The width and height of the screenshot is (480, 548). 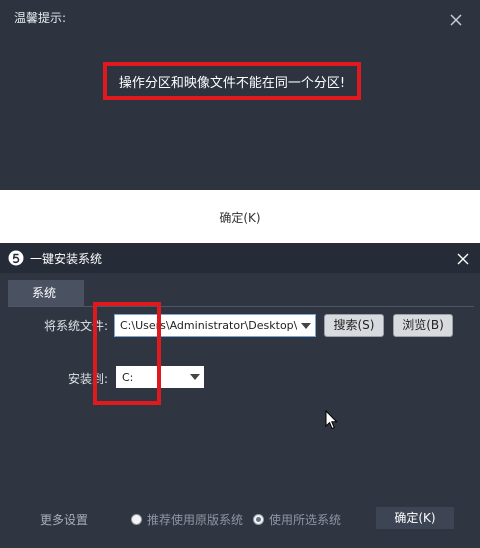 I want to click on browse-button: 浏览(B), so click(x=423, y=325).